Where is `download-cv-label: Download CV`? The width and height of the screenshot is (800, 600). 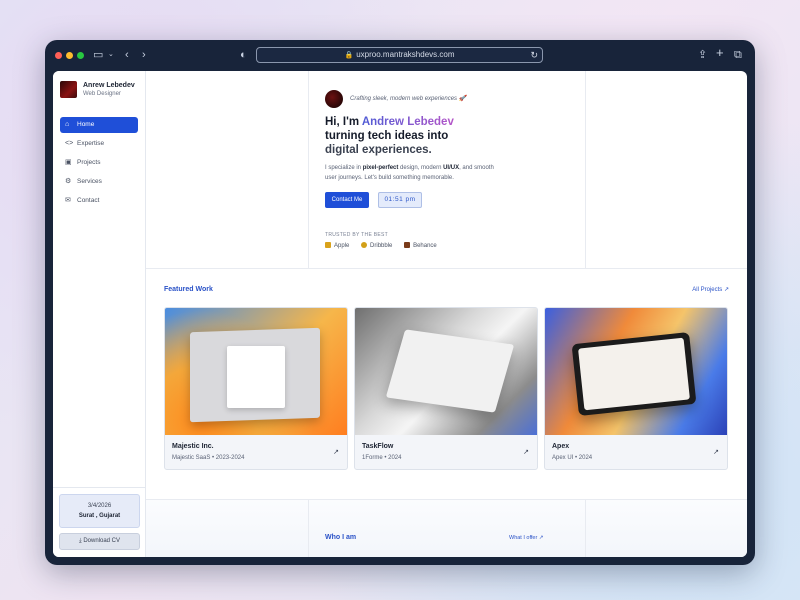 download-cv-label: Download CV is located at coordinates (101, 541).